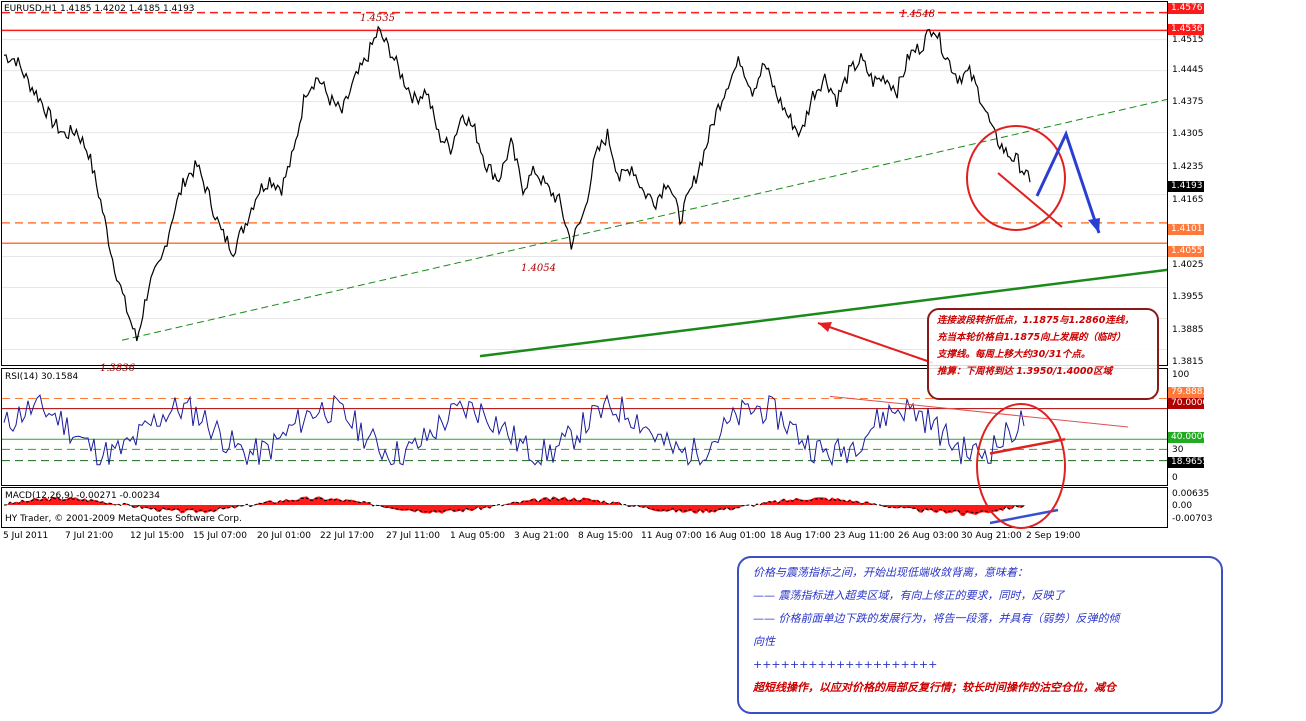 The image size is (1306, 721). Describe the element at coordinates (845, 664) in the screenshot. I see `note-line: ++++++++++++++++++++` at that location.